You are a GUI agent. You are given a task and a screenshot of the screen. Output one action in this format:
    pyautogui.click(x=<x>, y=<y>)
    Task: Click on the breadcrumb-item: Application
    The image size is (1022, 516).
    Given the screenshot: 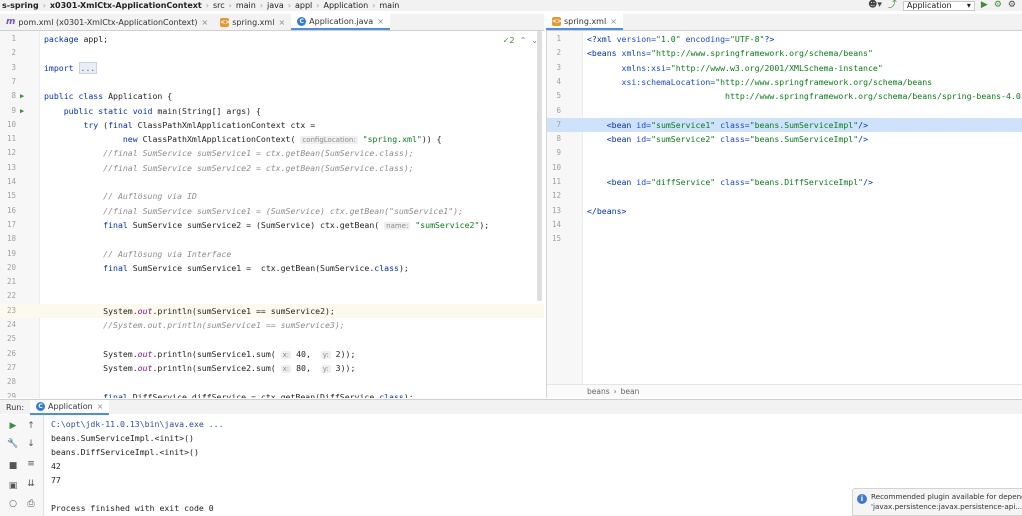 What is the action you would take?
    pyautogui.click(x=345, y=5)
    